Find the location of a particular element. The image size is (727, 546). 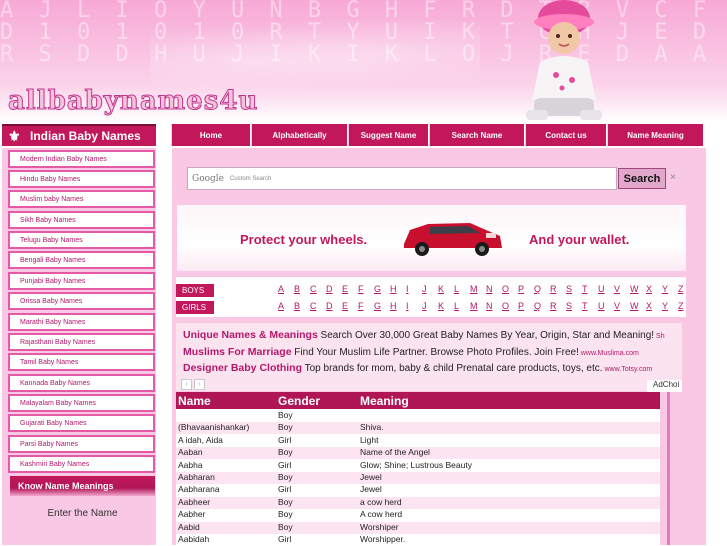

girls-letter-w: W is located at coordinates (634, 306).